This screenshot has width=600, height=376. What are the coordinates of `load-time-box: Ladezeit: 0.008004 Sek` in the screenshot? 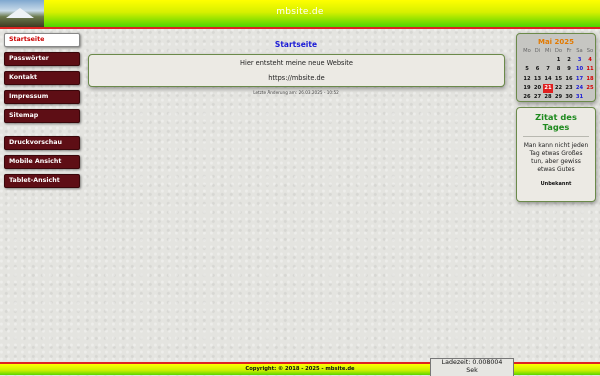 It's located at (472, 367).